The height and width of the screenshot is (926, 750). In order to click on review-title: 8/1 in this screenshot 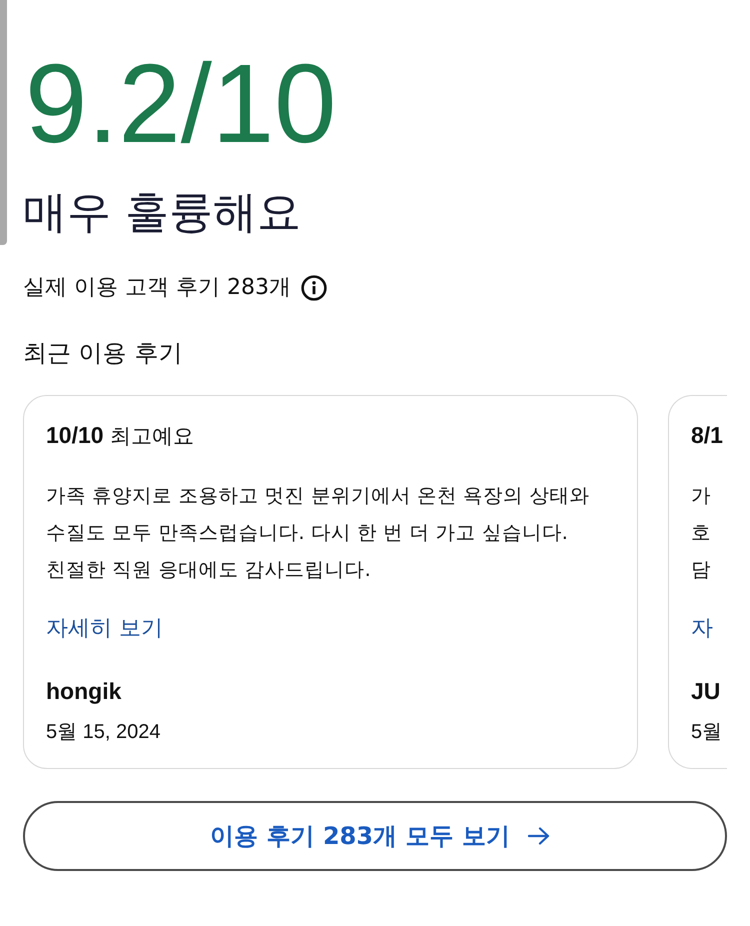, I will do `click(707, 435)`.